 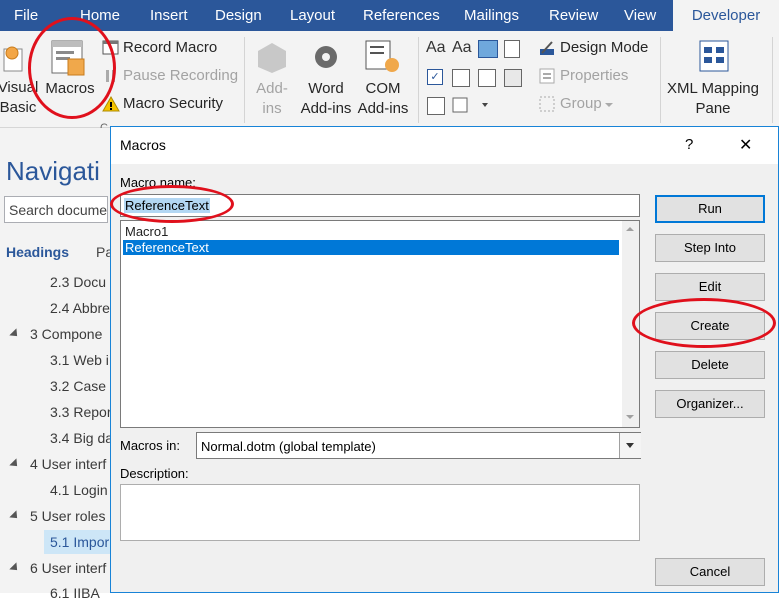 What do you see at coordinates (383, 88) in the screenshot?
I see `com-addins-label-1: COM` at bounding box center [383, 88].